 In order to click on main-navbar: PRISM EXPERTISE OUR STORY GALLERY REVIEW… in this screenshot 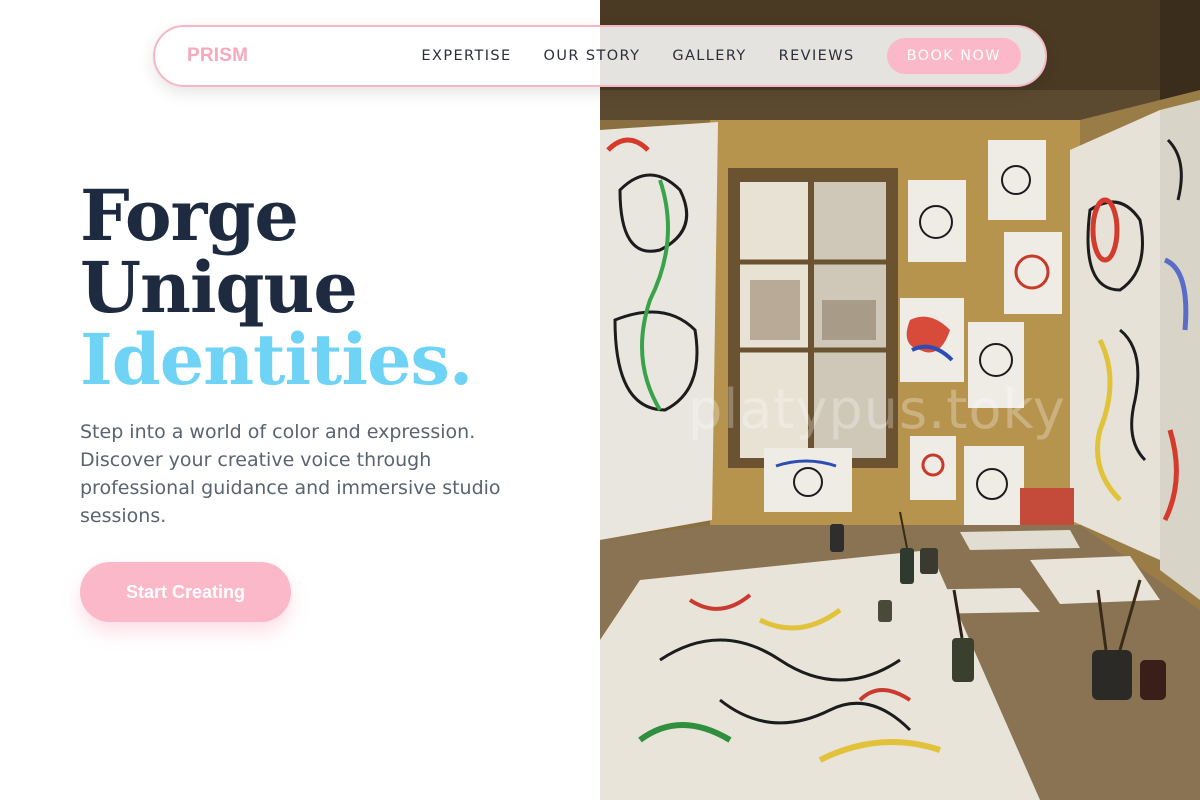, I will do `click(600, 56)`.